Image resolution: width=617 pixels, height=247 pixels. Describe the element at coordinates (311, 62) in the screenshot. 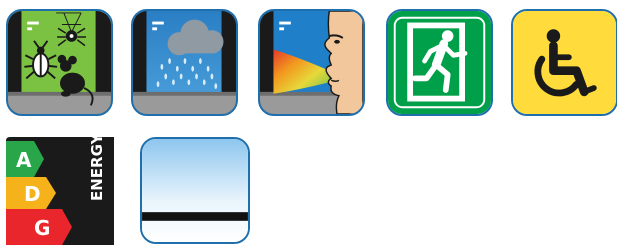

I see `air-quality-icon` at that location.